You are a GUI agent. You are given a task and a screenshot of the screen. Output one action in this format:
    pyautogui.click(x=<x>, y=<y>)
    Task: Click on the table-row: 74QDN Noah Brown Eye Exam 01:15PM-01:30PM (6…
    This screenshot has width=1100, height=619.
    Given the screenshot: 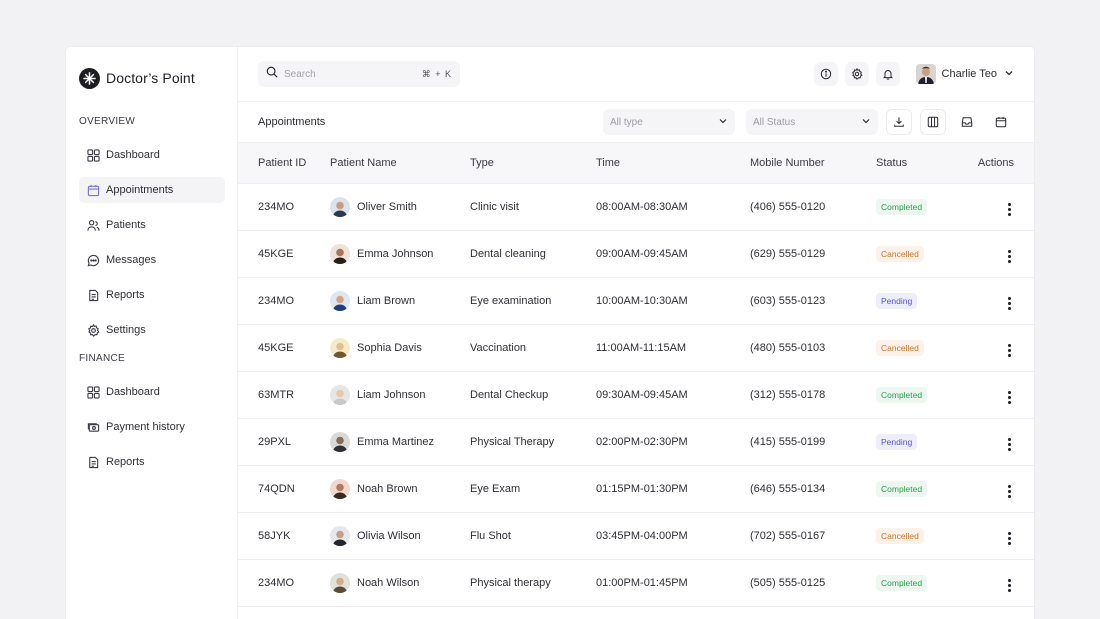 What is the action you would take?
    pyautogui.click(x=636, y=489)
    